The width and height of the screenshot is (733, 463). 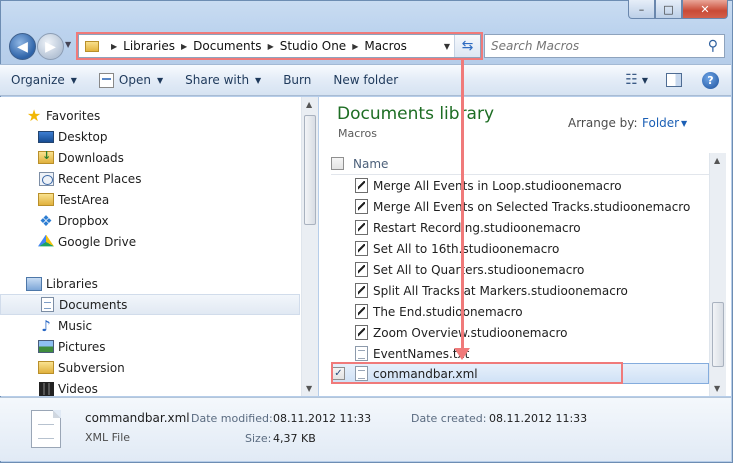 I want to click on file-name: Merge All Events in Loop.studioonemacro, so click(x=497, y=185).